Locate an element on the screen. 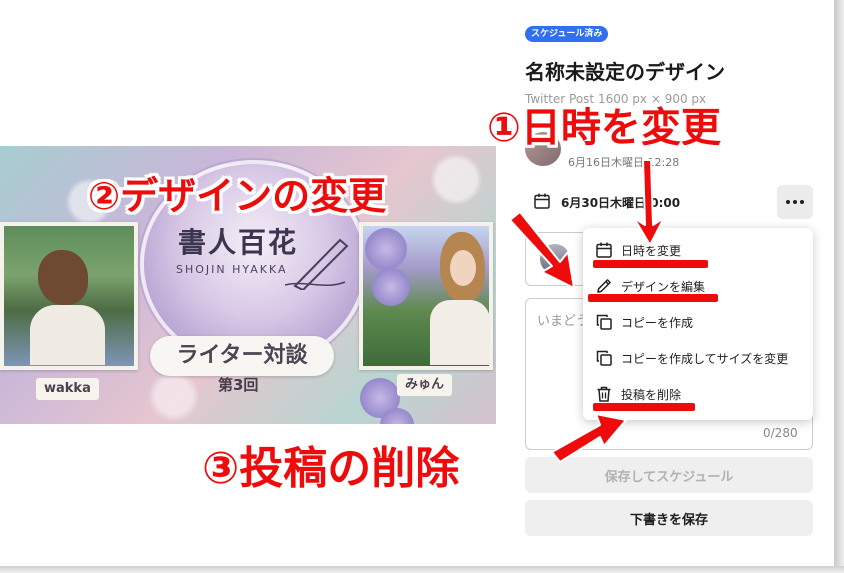 The width and height of the screenshot is (844, 573). arrow-up-right is located at coordinates (589, 438).